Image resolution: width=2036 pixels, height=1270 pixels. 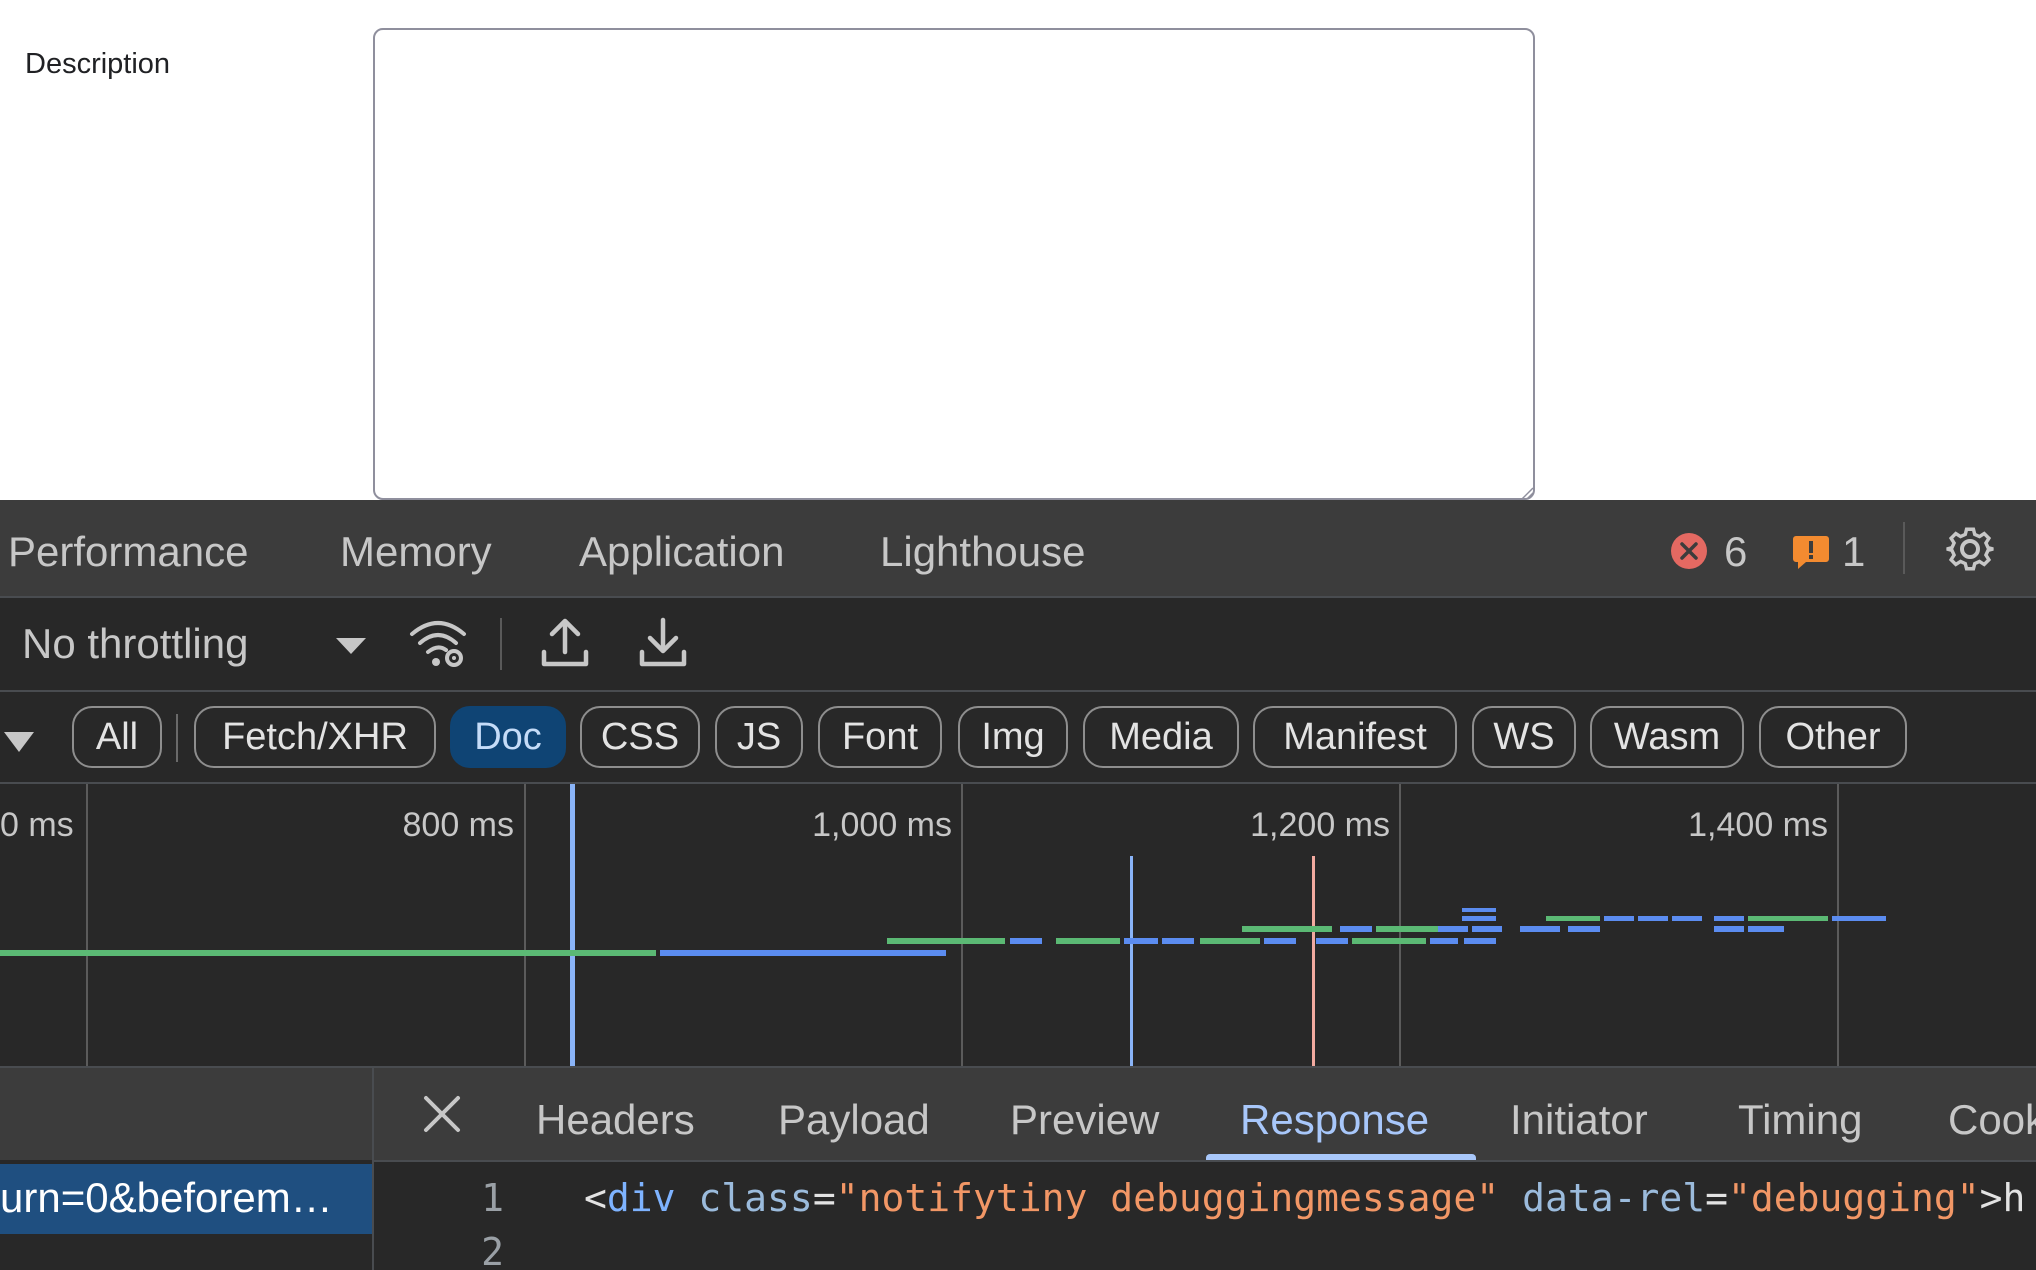 What do you see at coordinates (663, 643) in the screenshot?
I see `download-icon` at bounding box center [663, 643].